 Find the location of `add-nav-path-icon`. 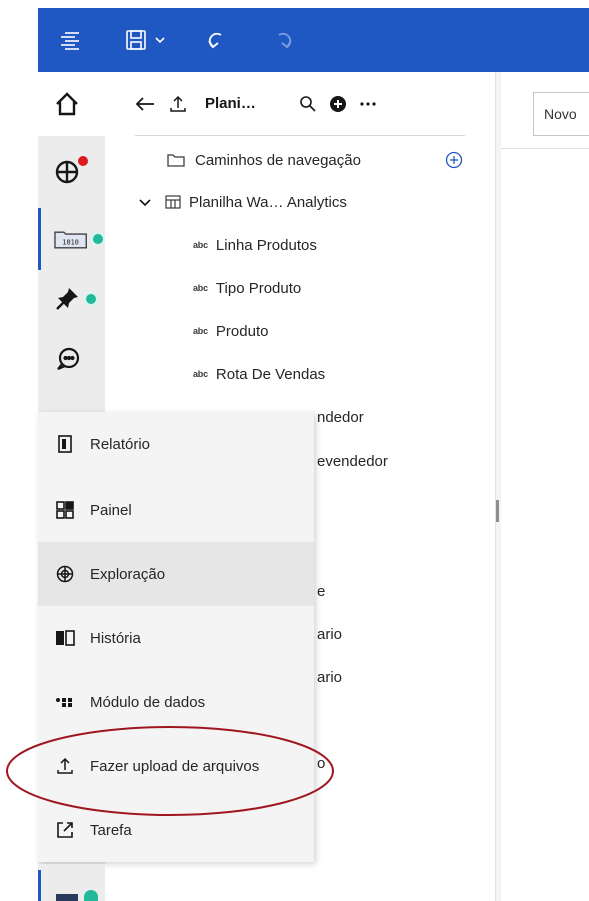

add-nav-path-icon is located at coordinates (454, 162).